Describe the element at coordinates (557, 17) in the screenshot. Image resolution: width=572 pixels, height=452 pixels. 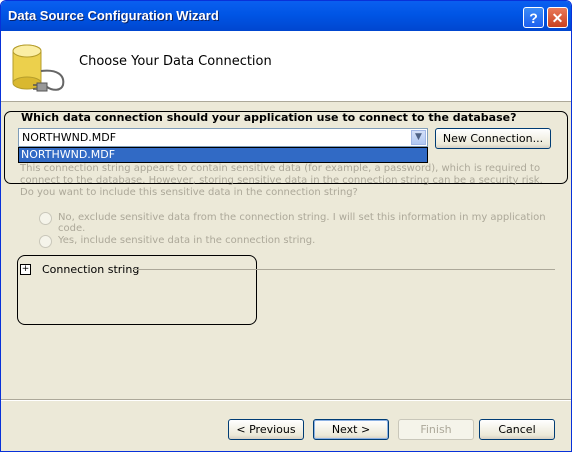
I see `close-button: ✕` at that location.